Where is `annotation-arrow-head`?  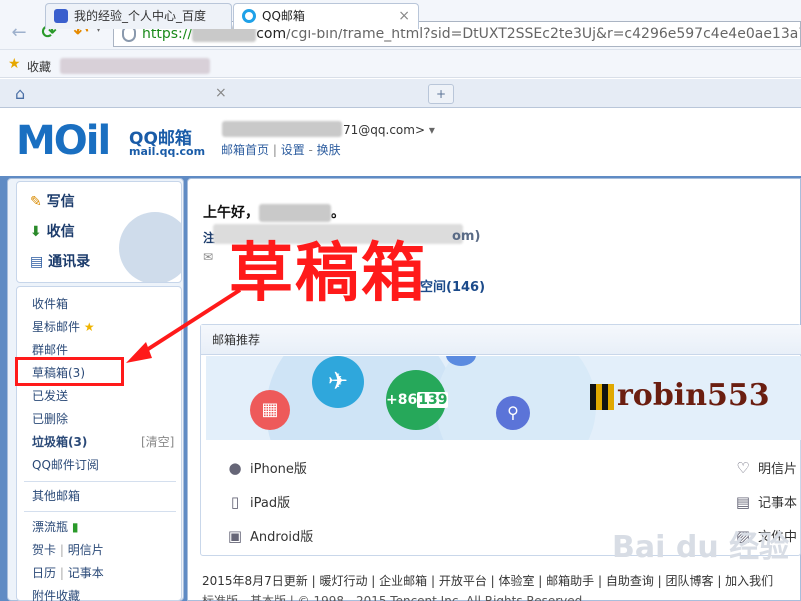 annotation-arrow-head is located at coordinates (139, 352).